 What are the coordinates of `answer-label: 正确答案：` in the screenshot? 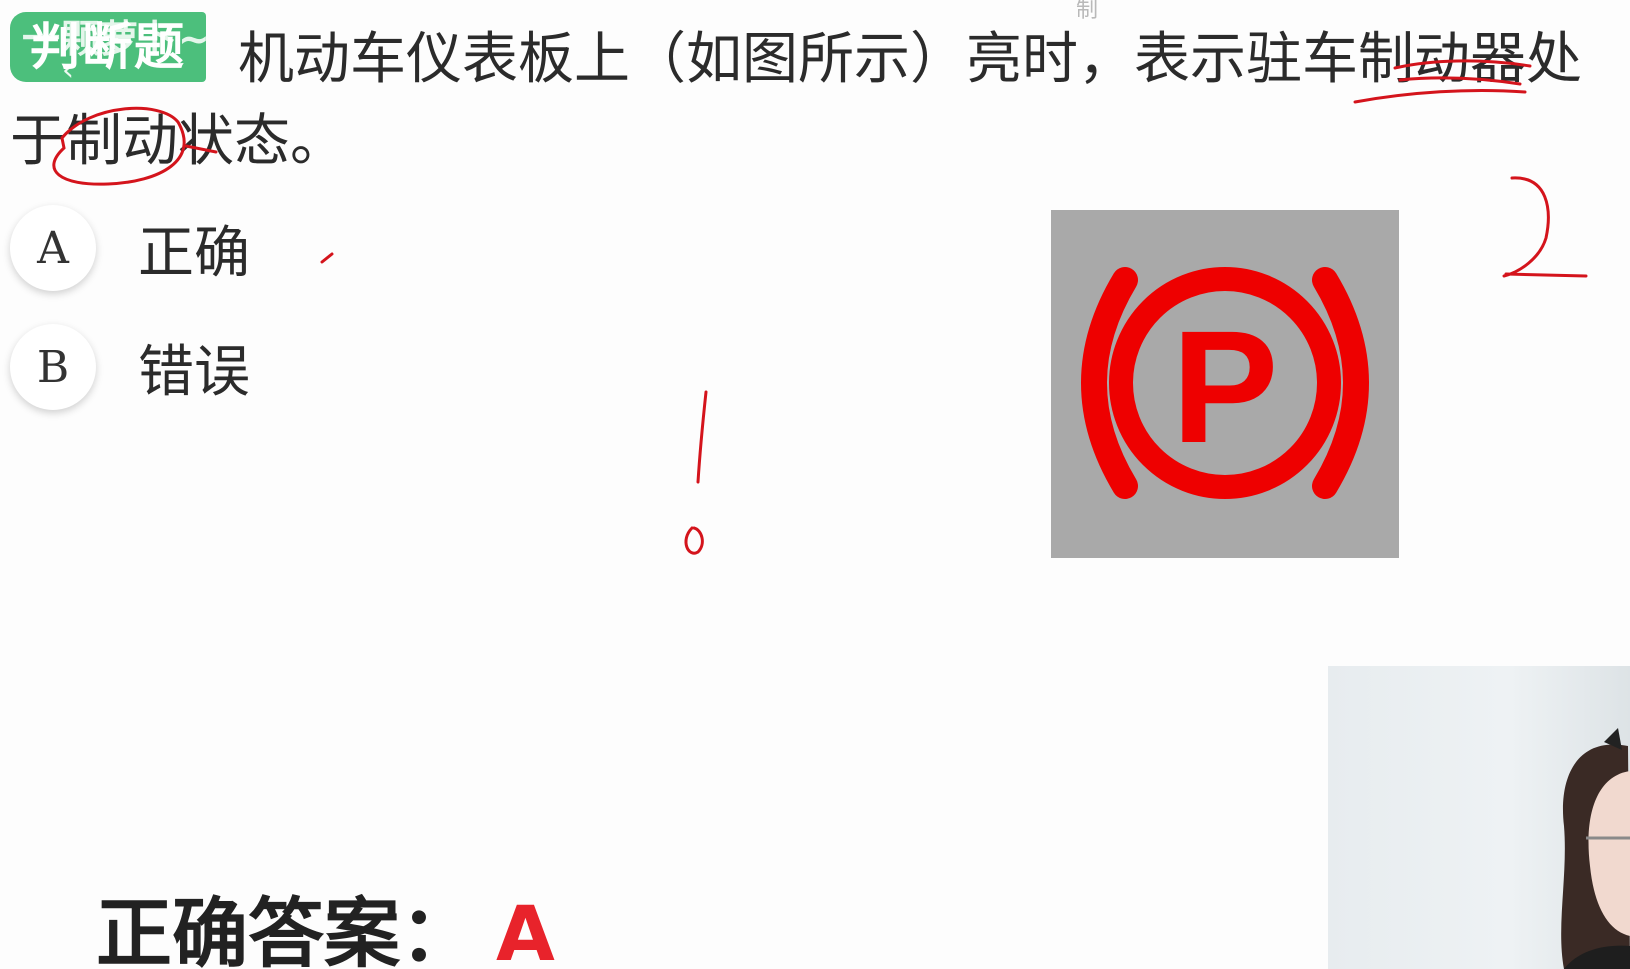 It's located at (286, 929).